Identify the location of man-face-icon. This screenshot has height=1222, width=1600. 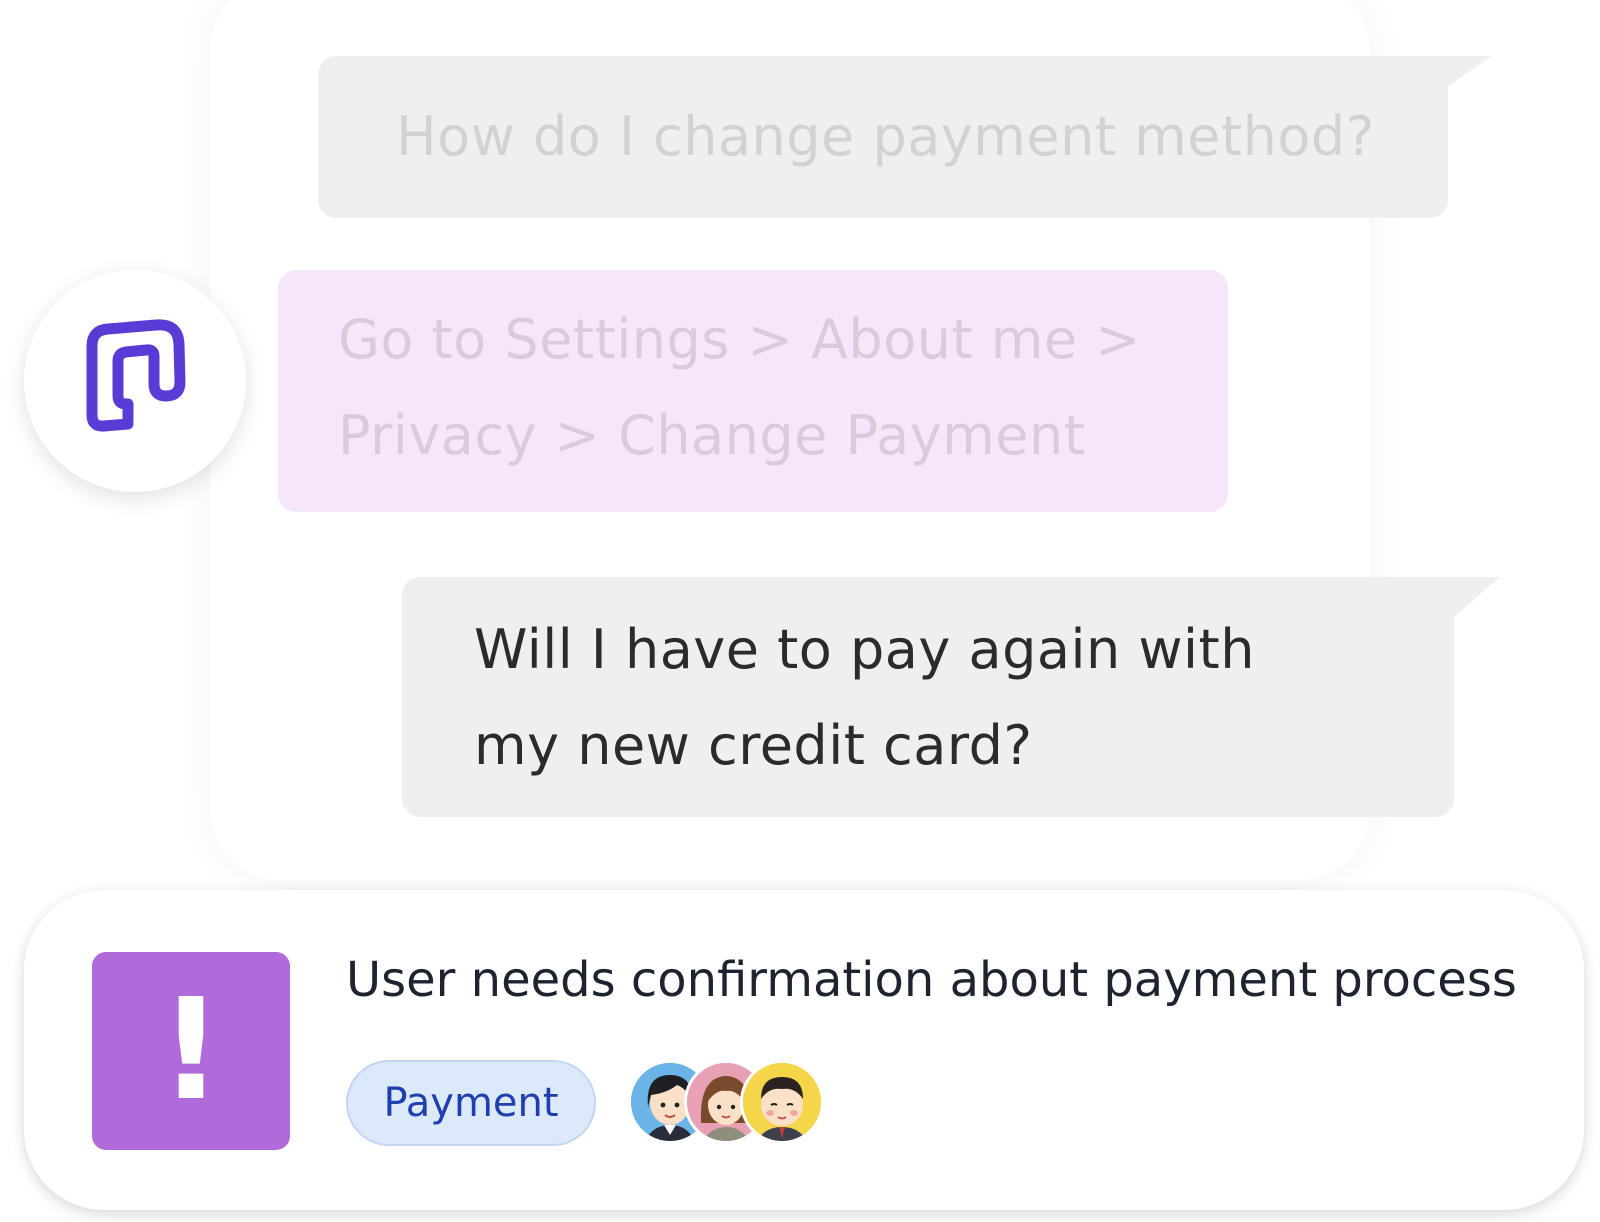
(782, 1102).